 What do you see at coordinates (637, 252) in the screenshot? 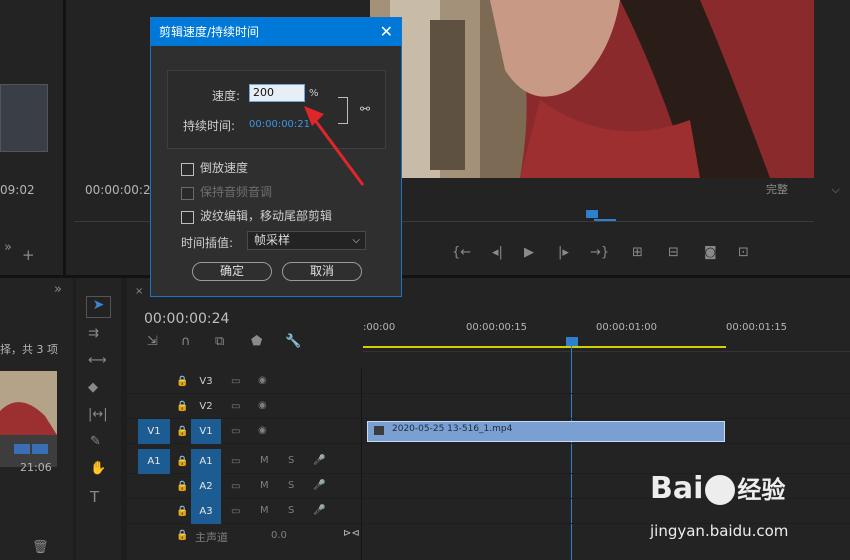
I see `lift-icon: ⊞` at bounding box center [637, 252].